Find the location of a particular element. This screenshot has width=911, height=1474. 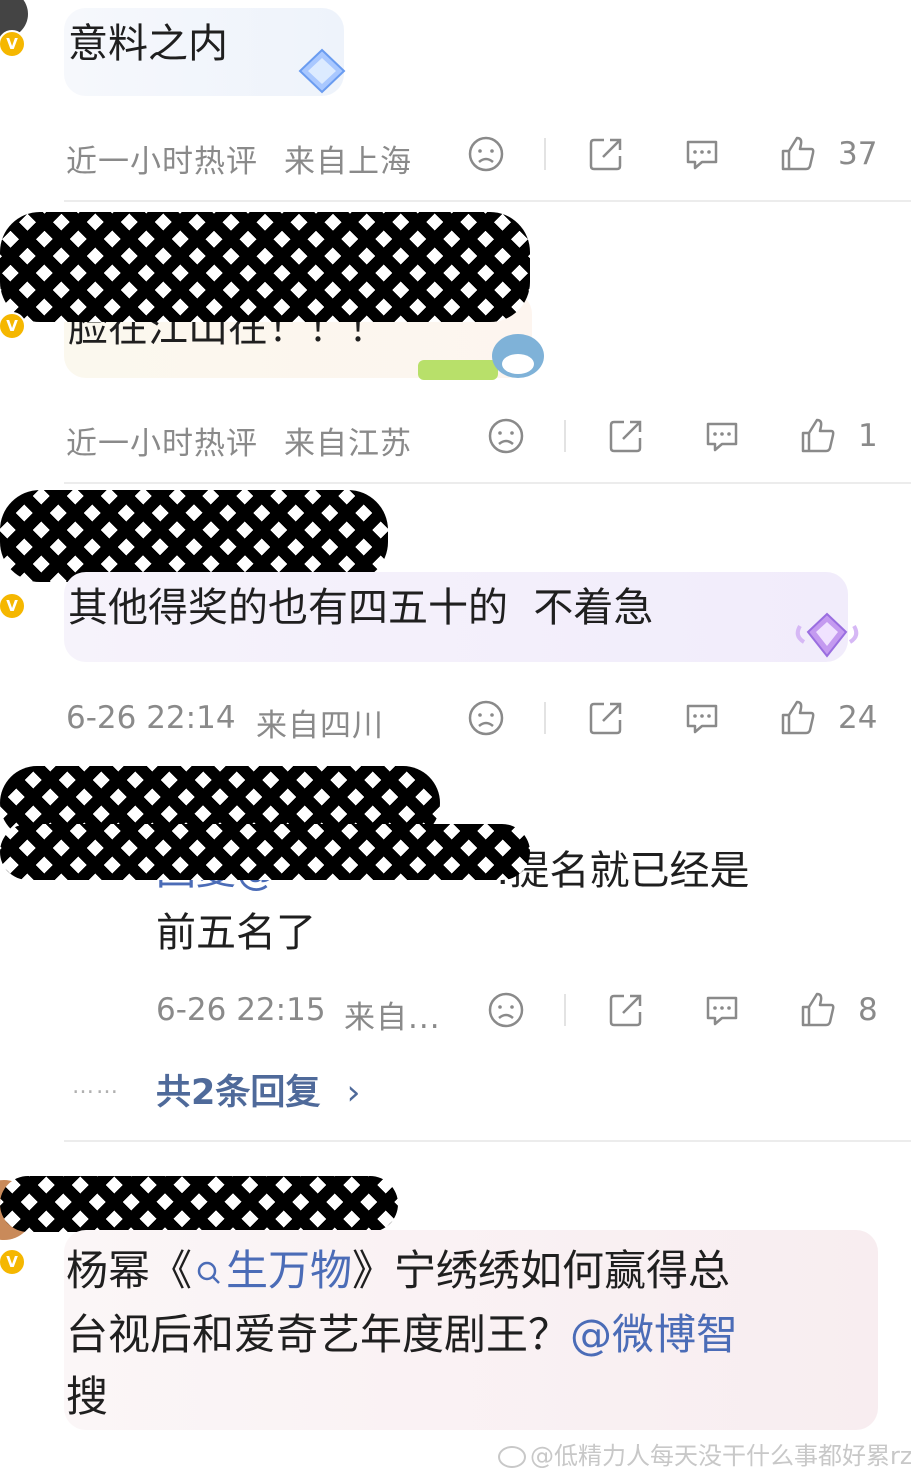

diamond-decoration-icon is located at coordinates (322, 73).